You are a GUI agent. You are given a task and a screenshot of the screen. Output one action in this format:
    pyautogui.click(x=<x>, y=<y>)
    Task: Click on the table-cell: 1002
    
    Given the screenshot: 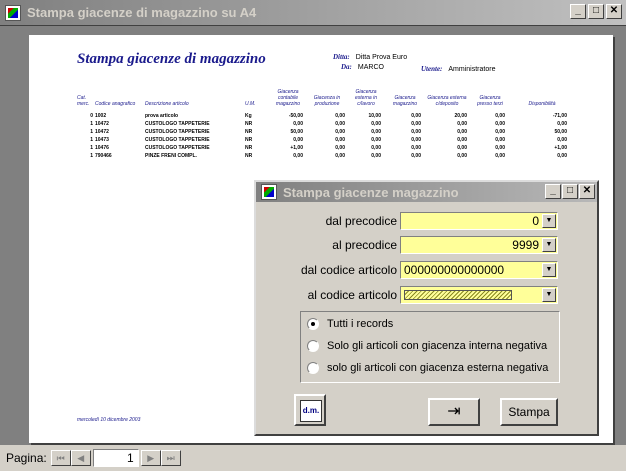 What is the action you would take?
    pyautogui.click(x=101, y=116)
    